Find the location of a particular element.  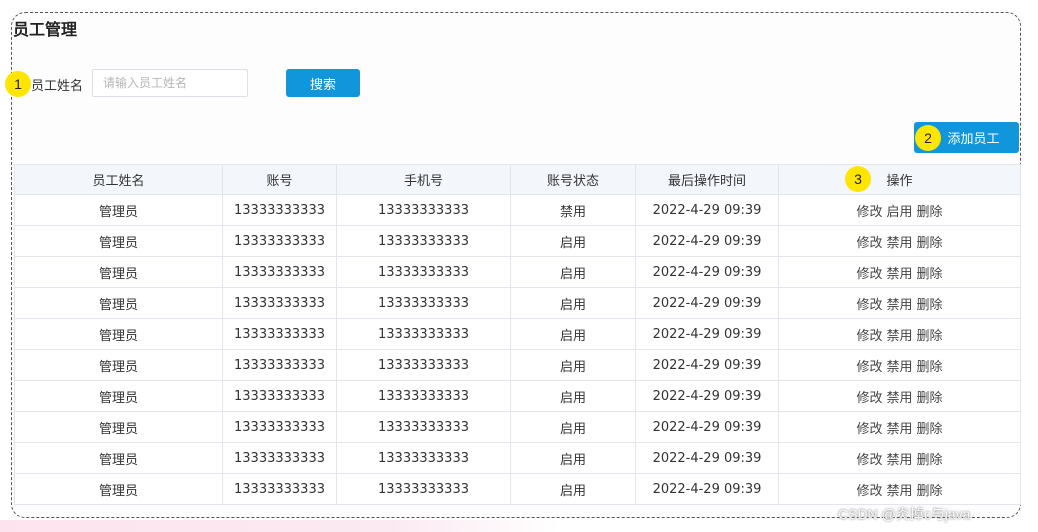

step-marker-2: 2 is located at coordinates (928, 138).